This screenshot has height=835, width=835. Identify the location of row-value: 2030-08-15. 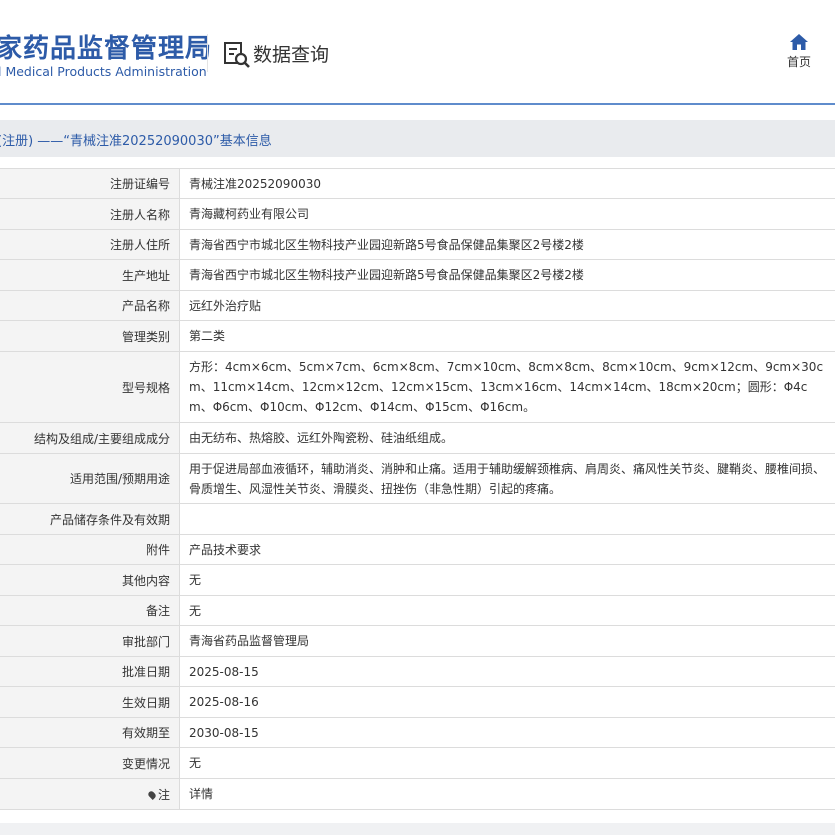
(507, 732).